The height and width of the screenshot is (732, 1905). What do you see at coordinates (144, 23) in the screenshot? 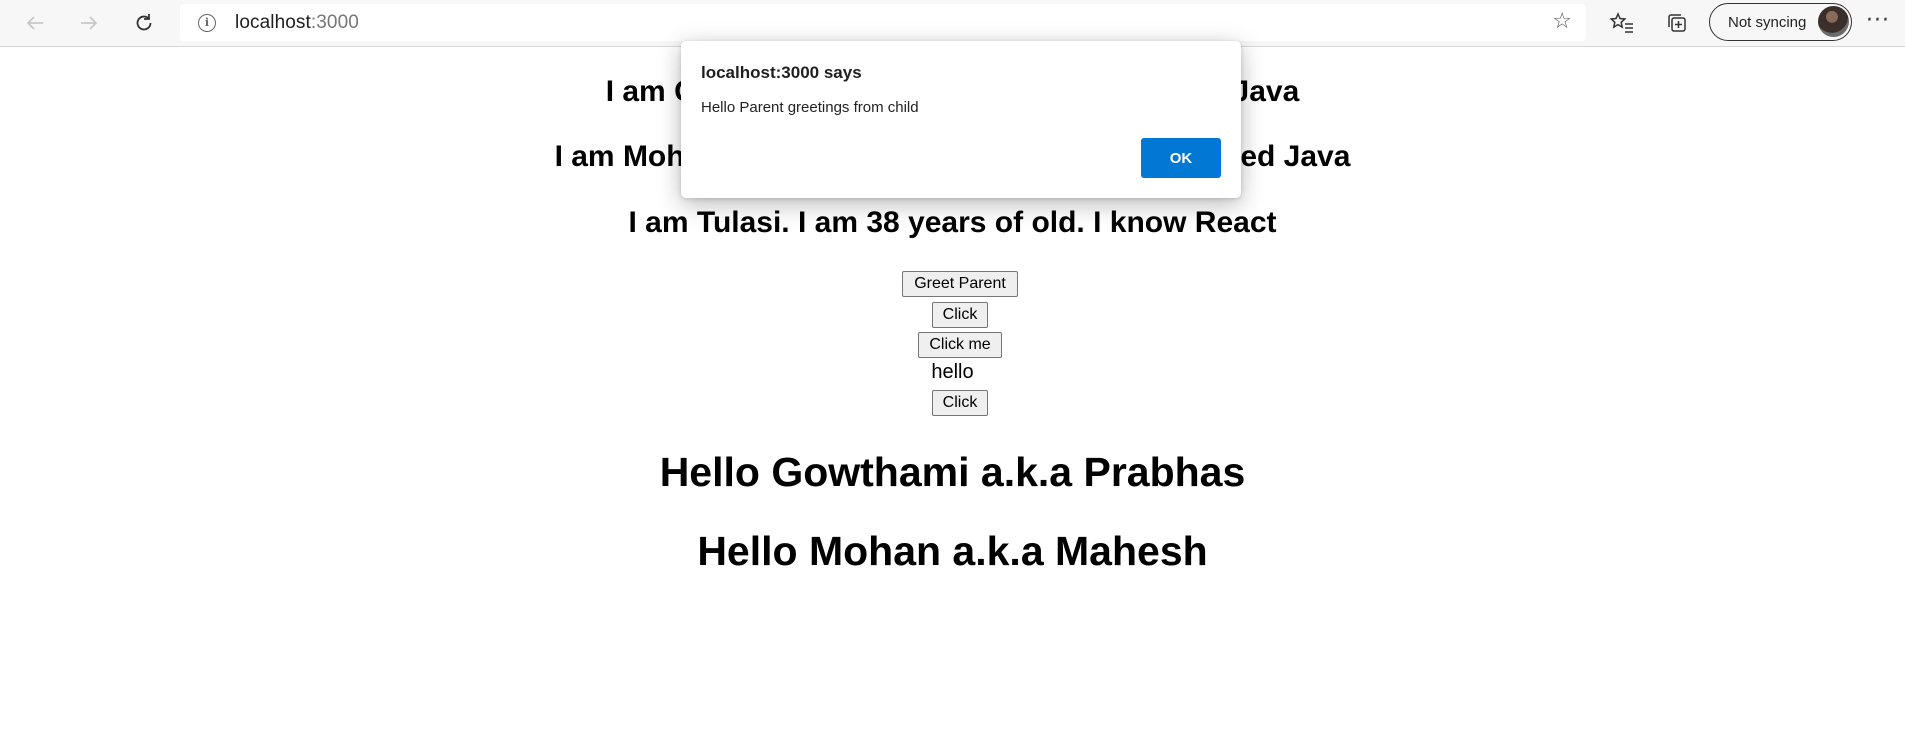
I see `refresh-icon` at bounding box center [144, 23].